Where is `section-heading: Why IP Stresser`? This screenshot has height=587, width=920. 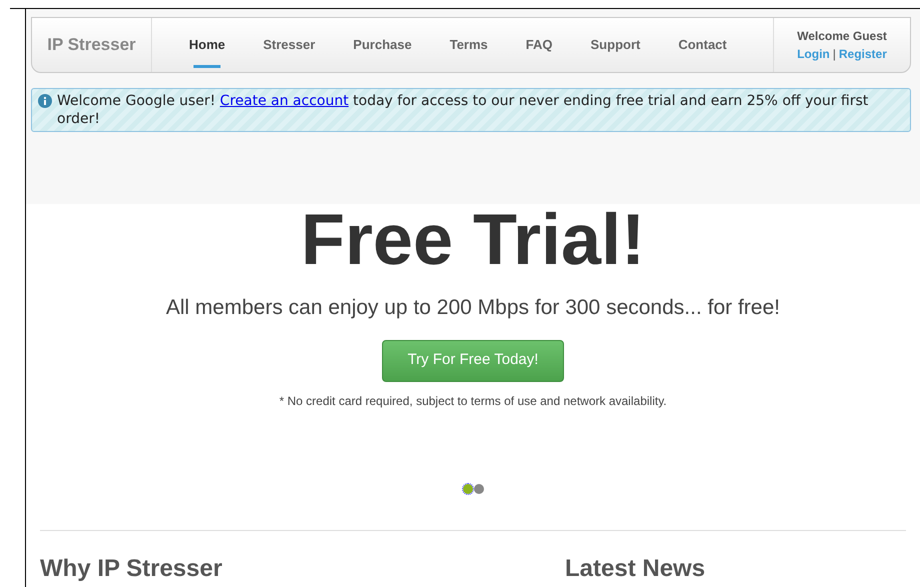 section-heading: Why IP Stresser is located at coordinates (132, 569).